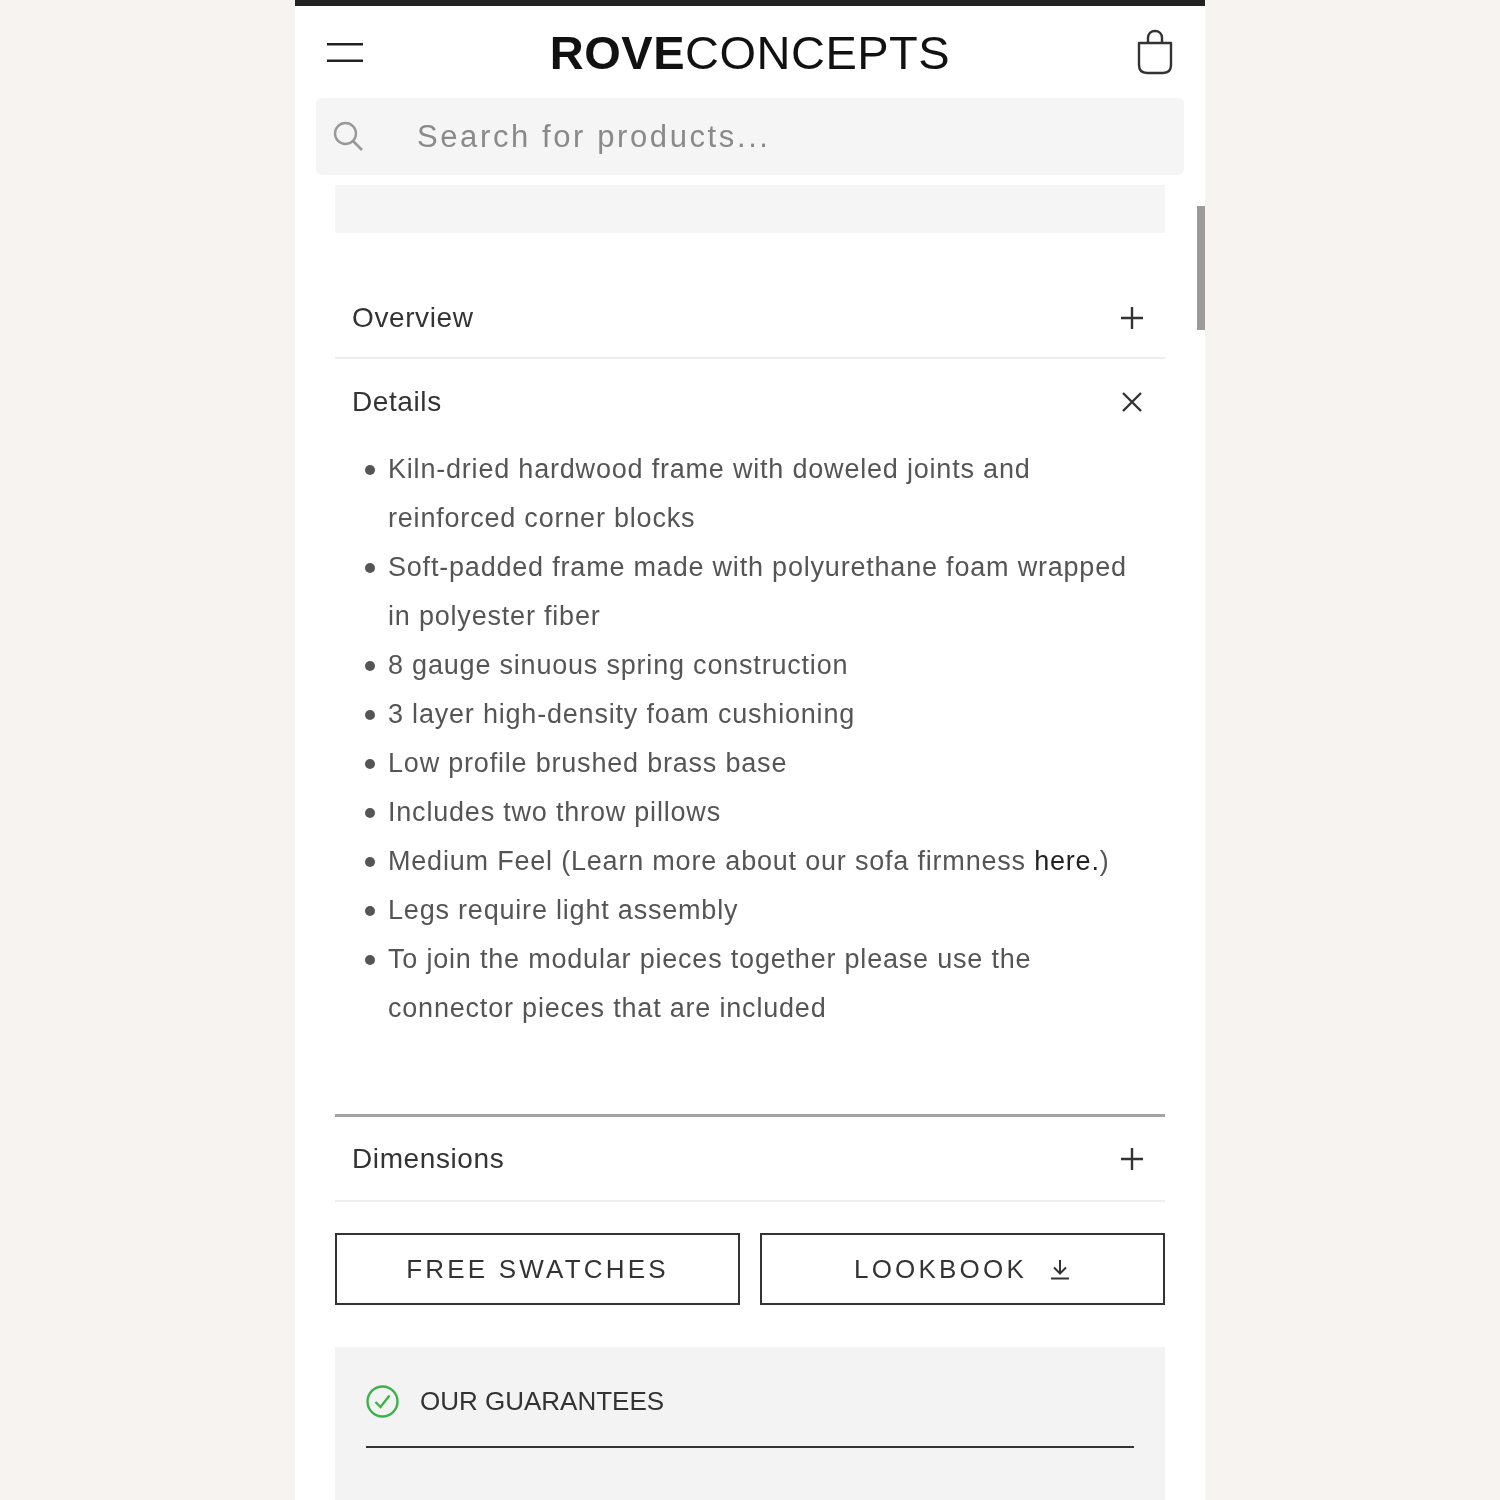 The height and width of the screenshot is (1500, 1500). What do you see at coordinates (588, 763) in the screenshot?
I see `bullet-text: Low profile brushed brass base` at bounding box center [588, 763].